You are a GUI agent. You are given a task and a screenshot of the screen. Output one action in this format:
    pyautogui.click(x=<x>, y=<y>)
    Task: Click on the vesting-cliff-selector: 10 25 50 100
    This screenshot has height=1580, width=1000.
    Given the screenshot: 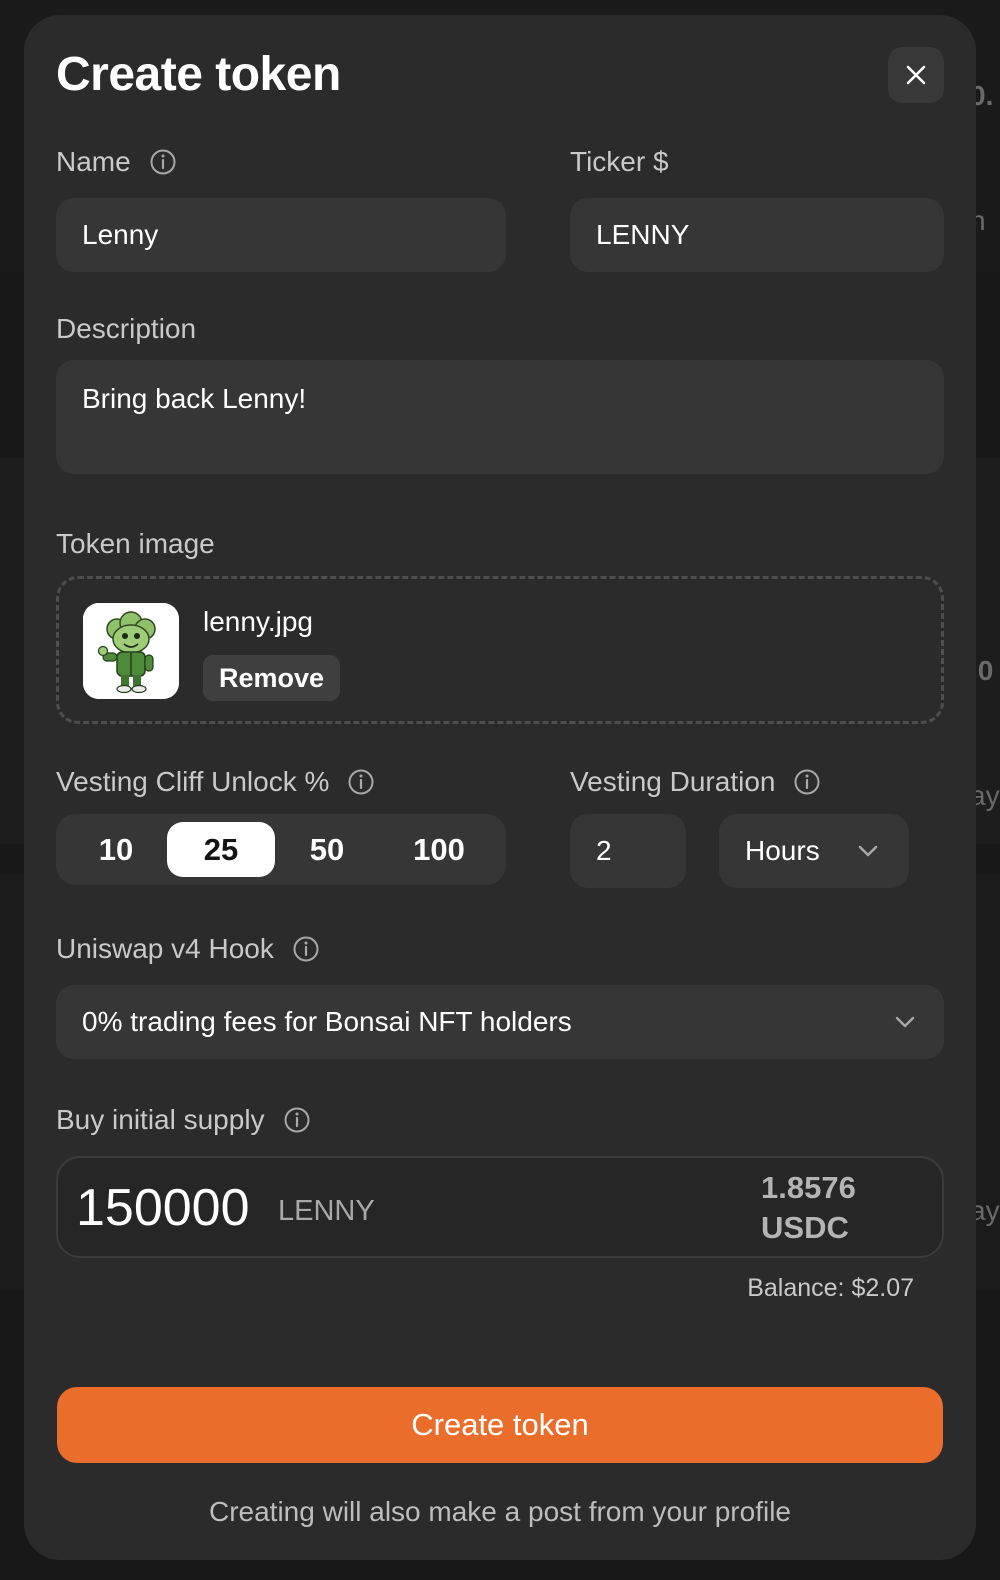 What is the action you would take?
    pyautogui.click(x=281, y=849)
    